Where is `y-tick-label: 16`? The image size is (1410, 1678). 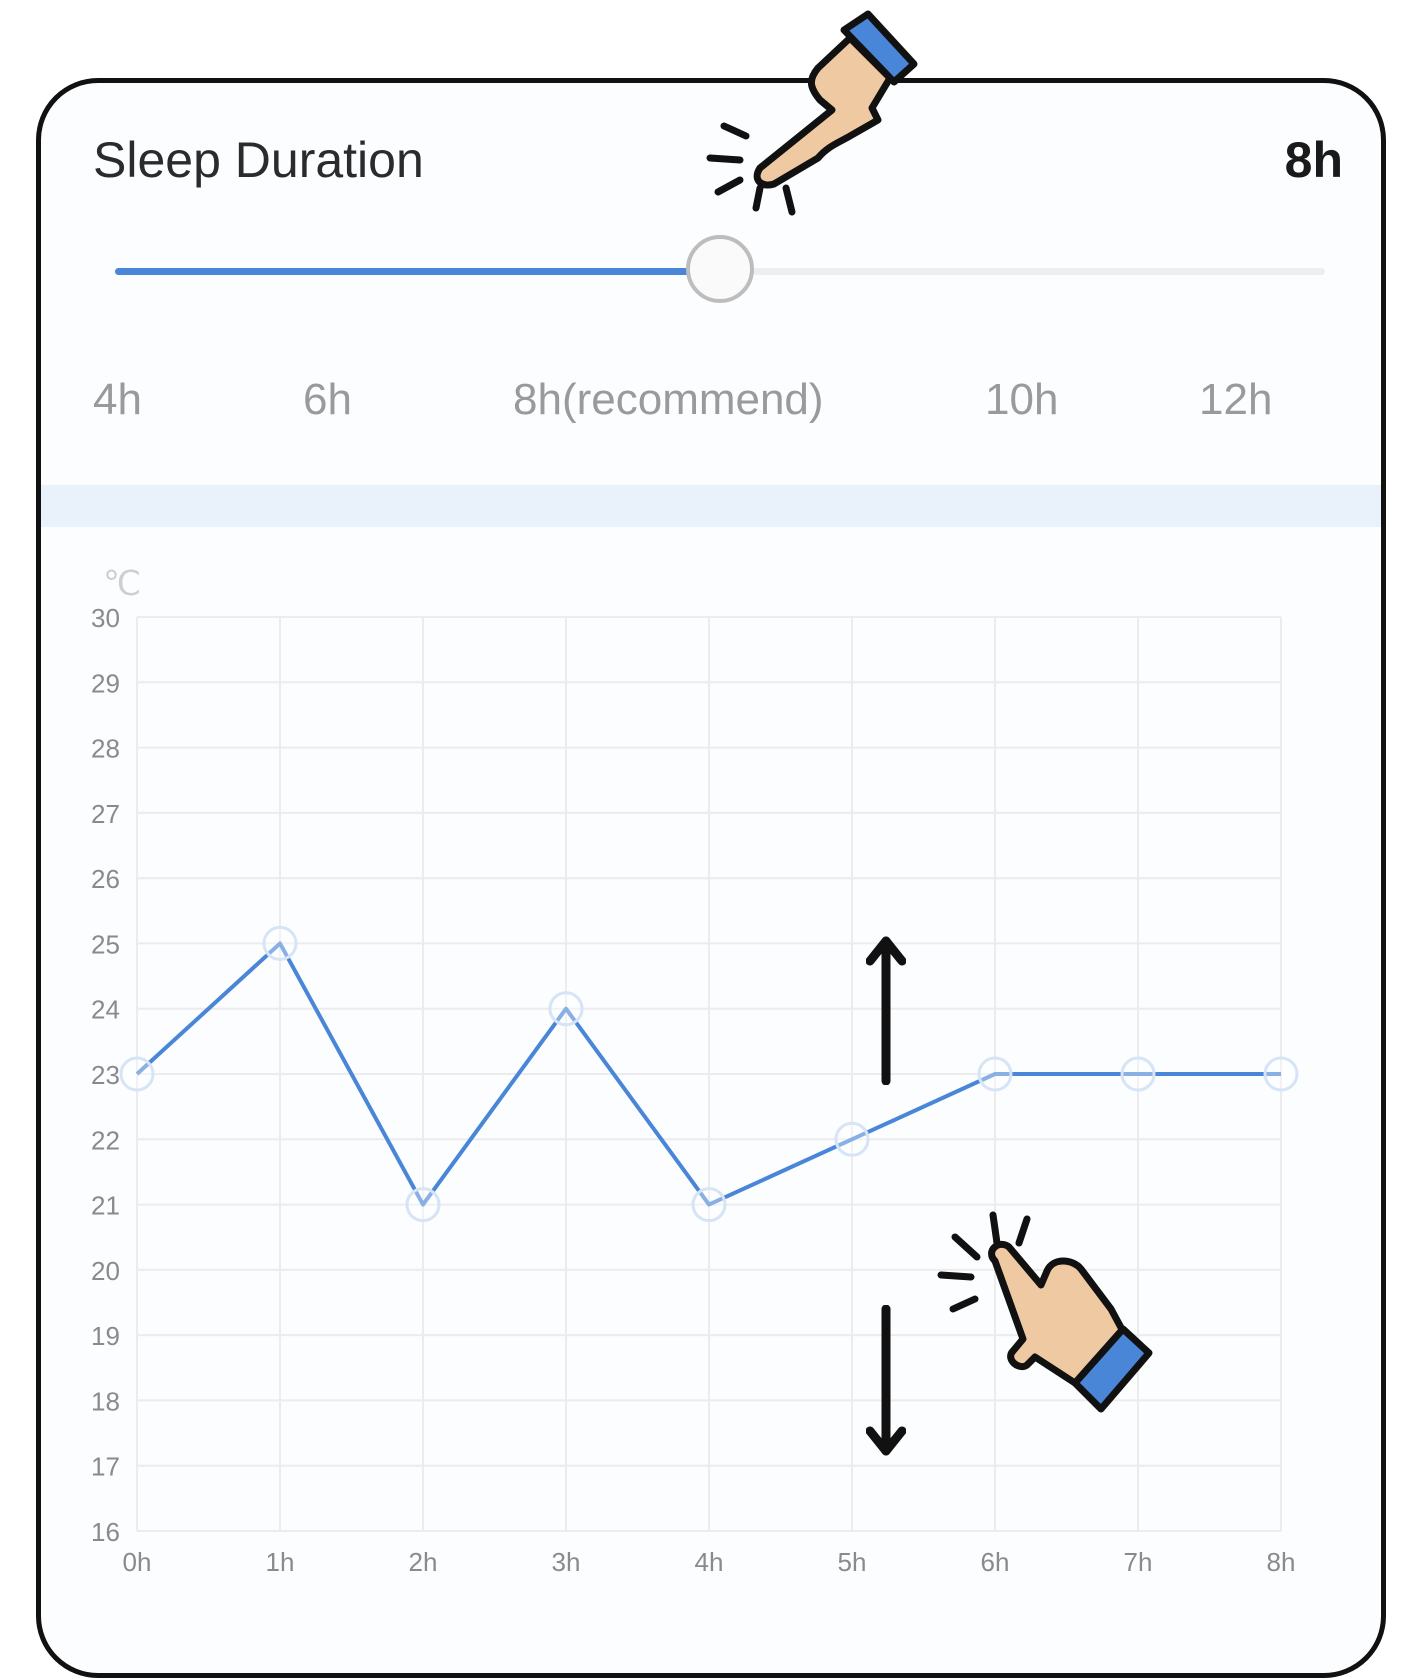
y-tick-label: 16 is located at coordinates (105, 1532).